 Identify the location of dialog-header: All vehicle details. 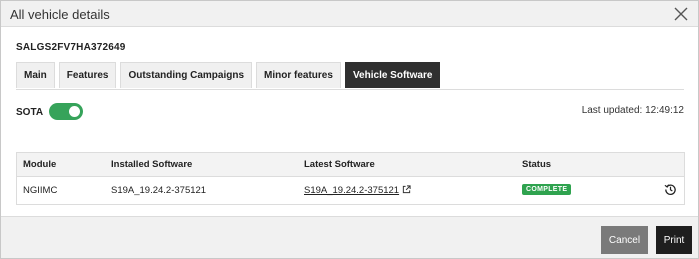
(349, 14).